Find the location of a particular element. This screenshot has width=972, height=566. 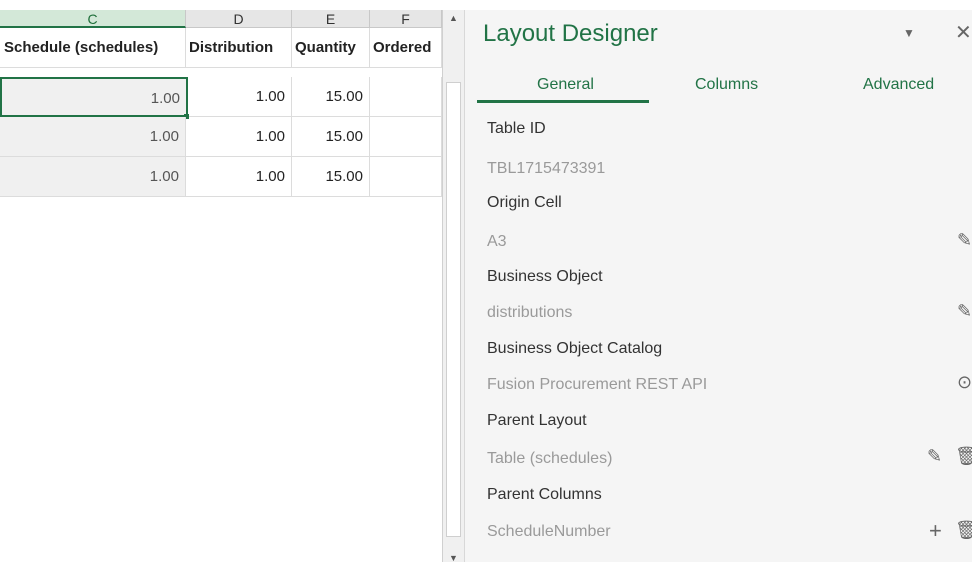

header-cell-schedule: Schedule (schedules) is located at coordinates (93, 48).